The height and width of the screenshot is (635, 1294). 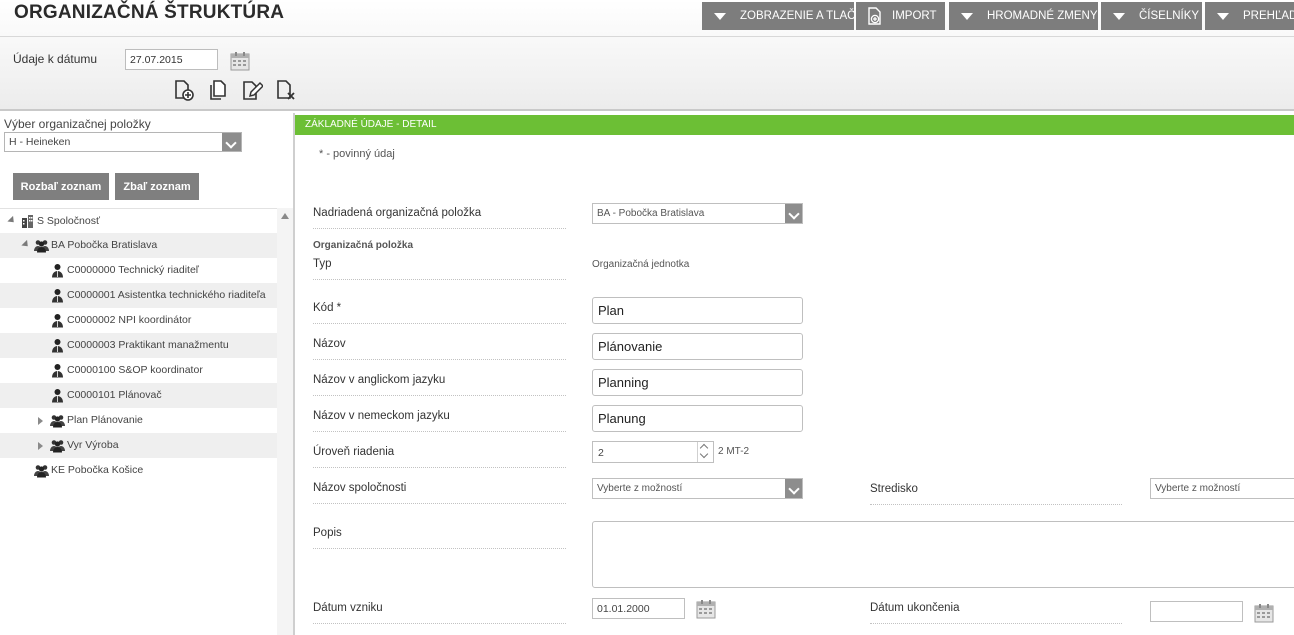 I want to click on menu-zobrazenie-a-tlac: ZOBRAZENIE A TLAČ, so click(x=779, y=16).